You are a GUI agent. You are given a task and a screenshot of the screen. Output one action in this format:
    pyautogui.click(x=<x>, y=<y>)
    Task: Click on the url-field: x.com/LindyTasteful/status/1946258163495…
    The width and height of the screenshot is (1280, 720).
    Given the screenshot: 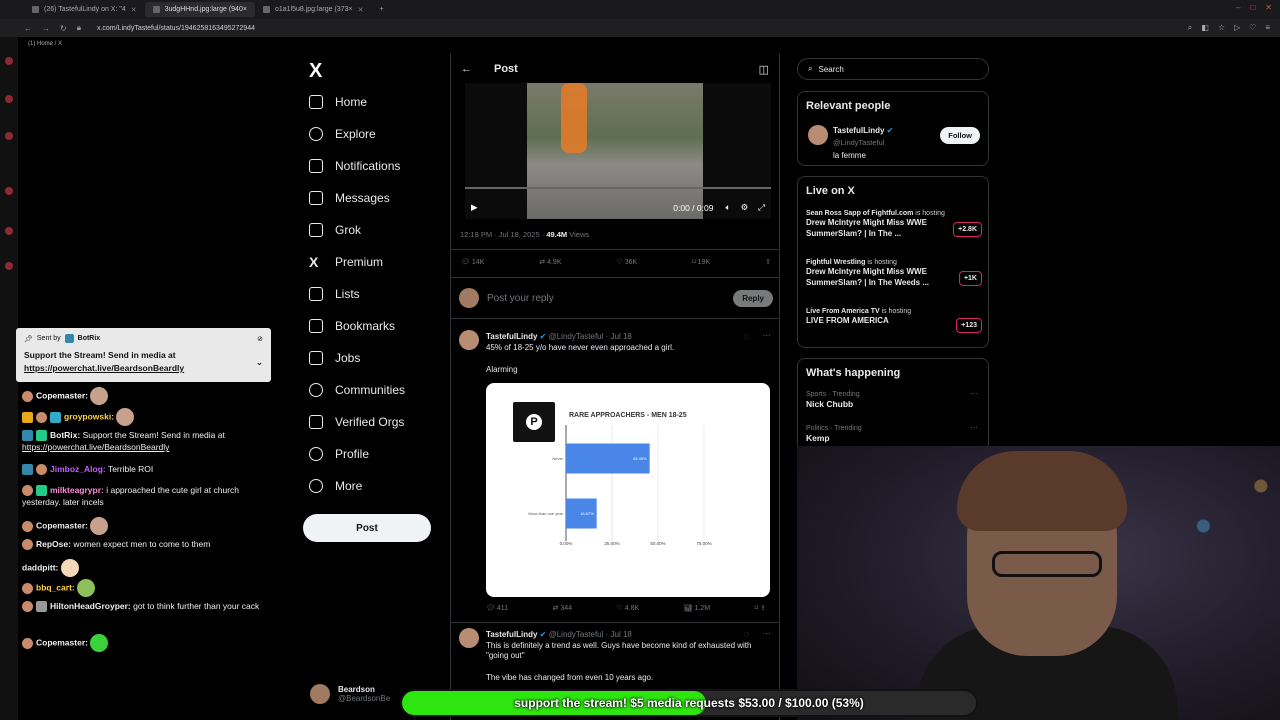 What is the action you would take?
    pyautogui.click(x=176, y=28)
    